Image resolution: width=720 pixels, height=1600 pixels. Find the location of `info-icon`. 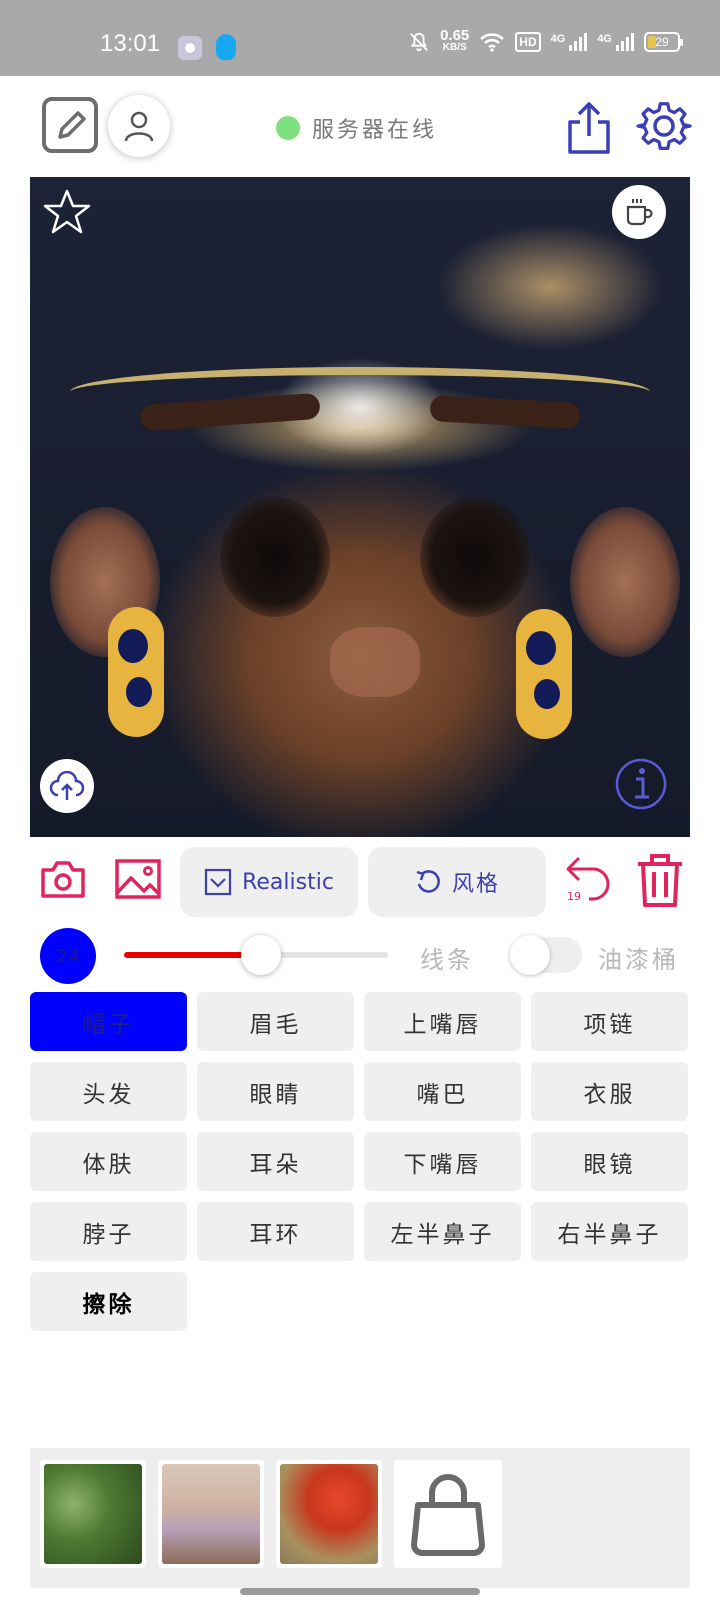

info-icon is located at coordinates (641, 784).